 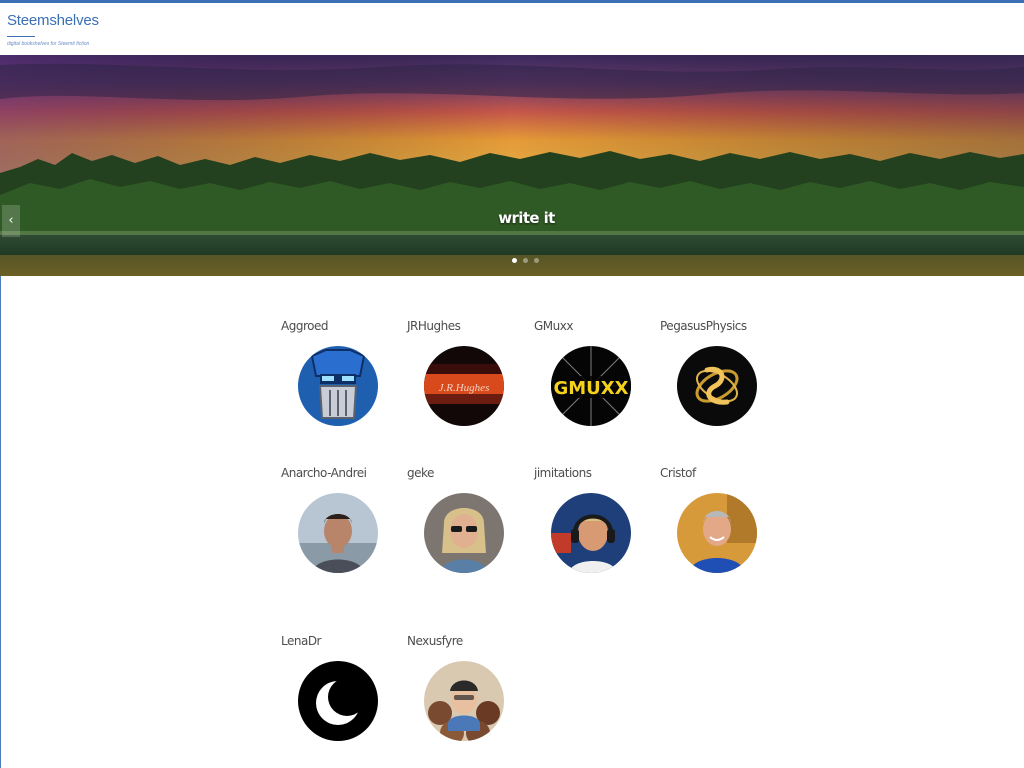 I want to click on site-title: Steemshelves, so click(x=53, y=20).